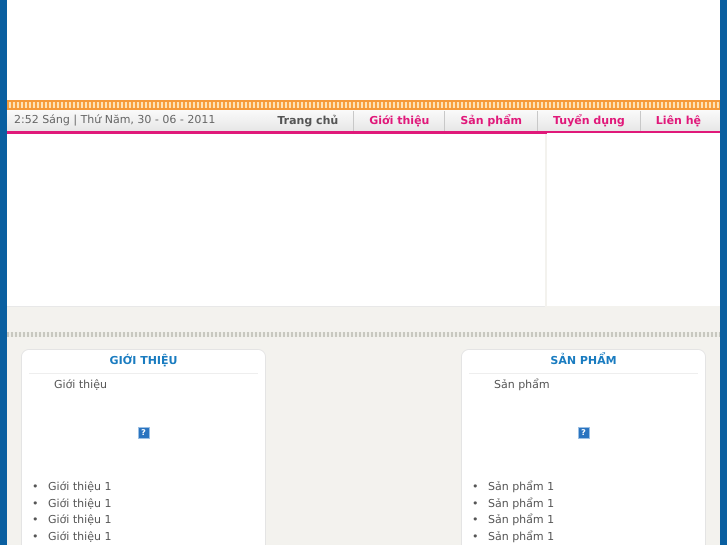 This screenshot has width=727, height=545. I want to click on nav-link: Trang chủ, so click(308, 120).